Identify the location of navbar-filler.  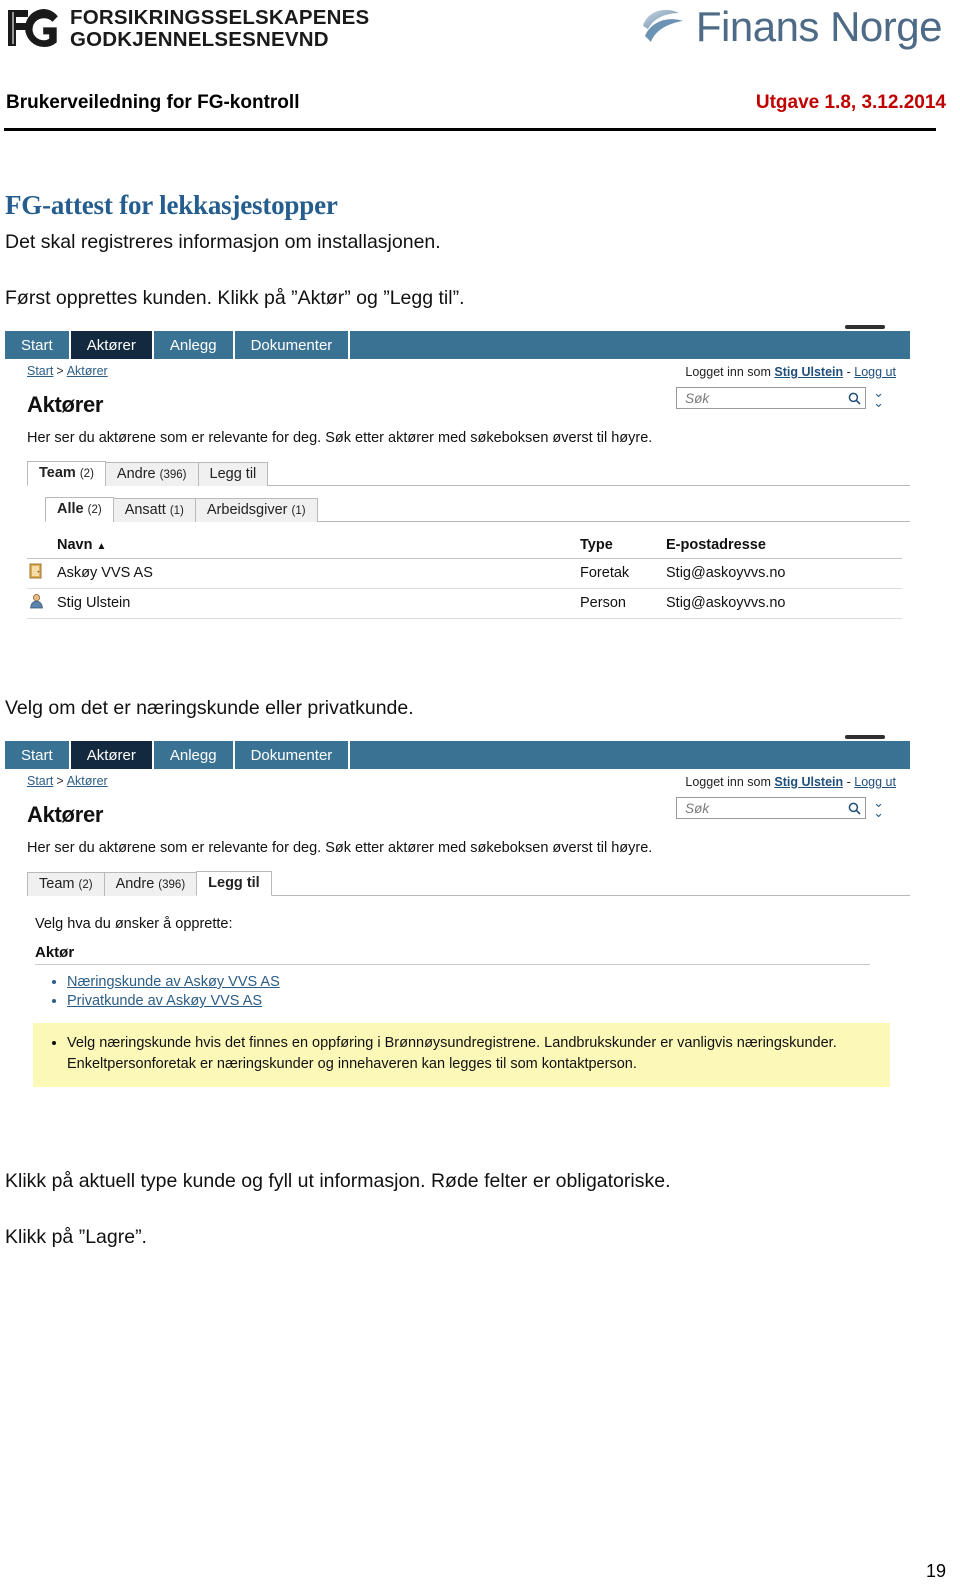
(630, 755).